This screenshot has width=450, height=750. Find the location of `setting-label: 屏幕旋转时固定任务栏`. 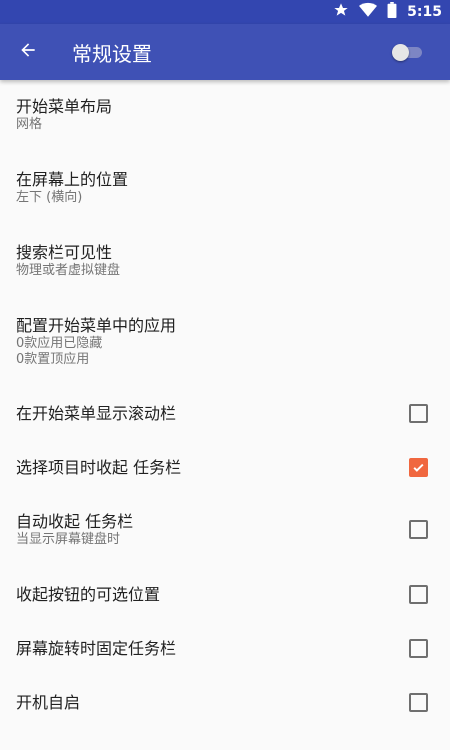

setting-label: 屏幕旋转时固定任务栏 is located at coordinates (96, 648).